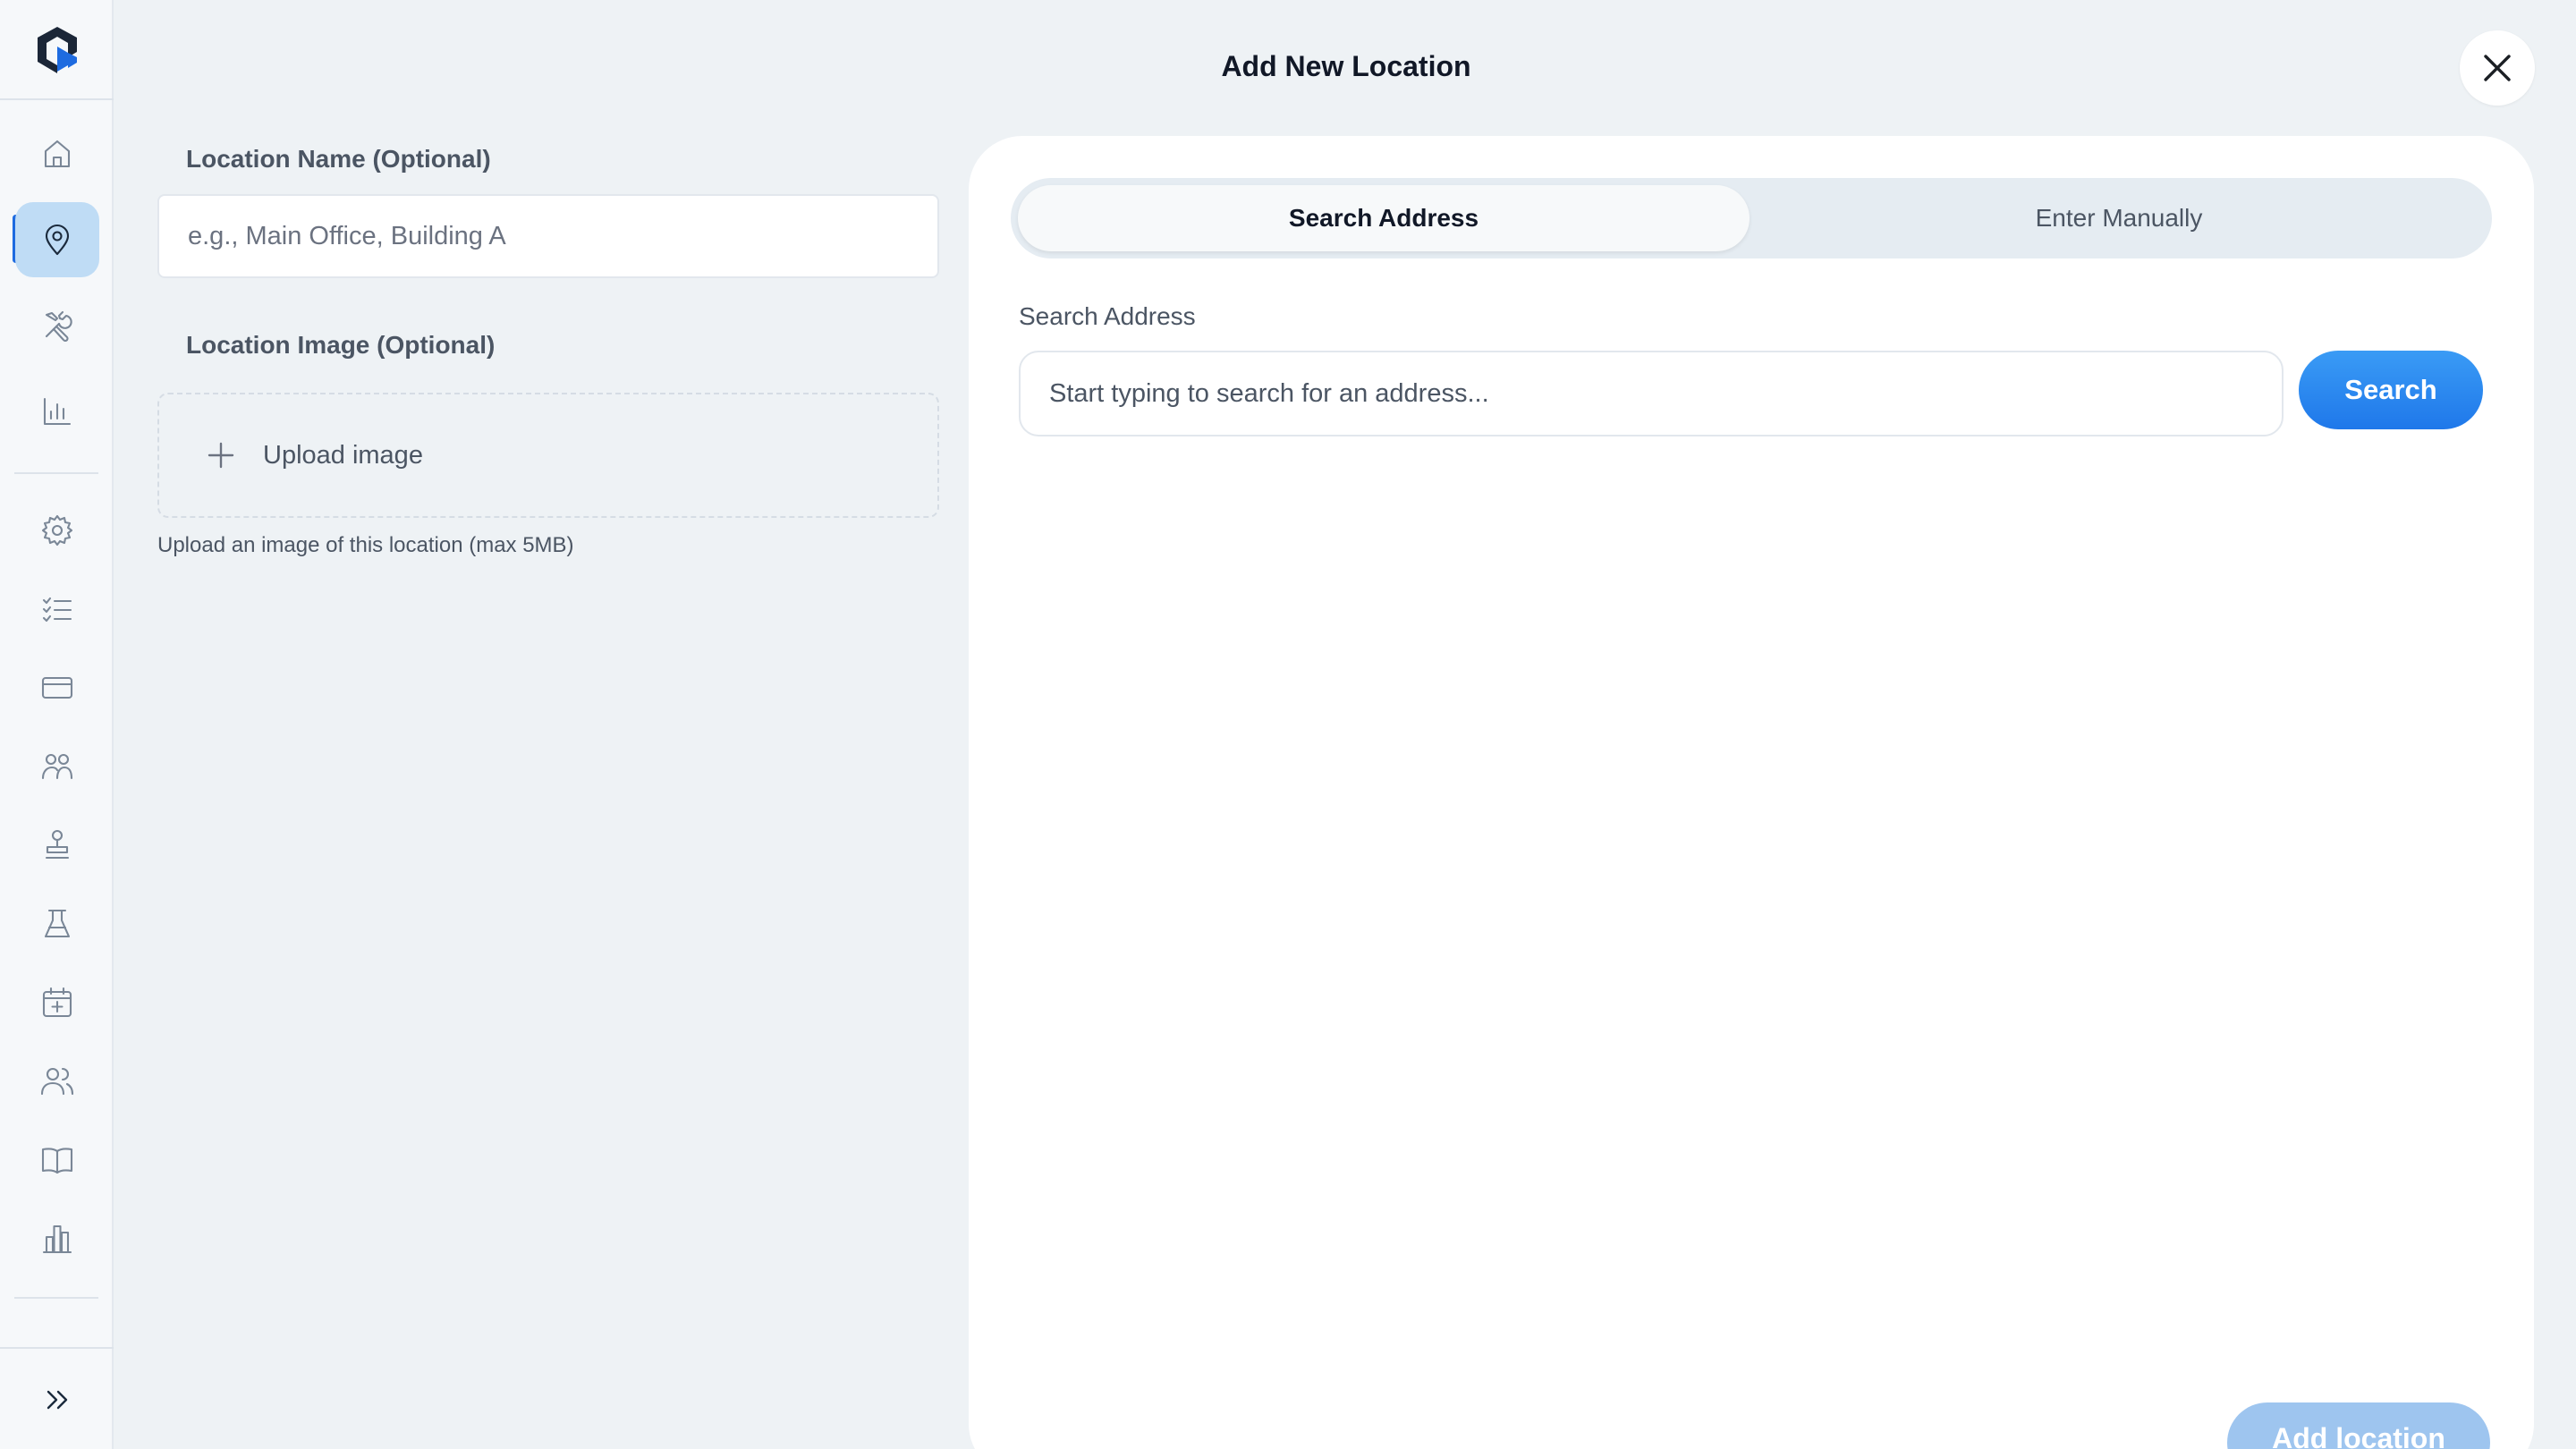  Describe the element at coordinates (221, 455) in the screenshot. I see `plus-icon` at that location.